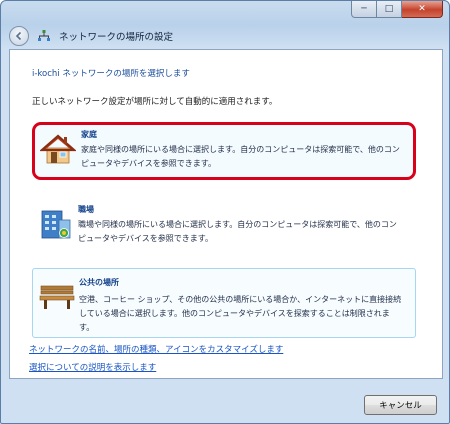  Describe the element at coordinates (89, 134) in the screenshot. I see `option-home-title: 家庭` at that location.